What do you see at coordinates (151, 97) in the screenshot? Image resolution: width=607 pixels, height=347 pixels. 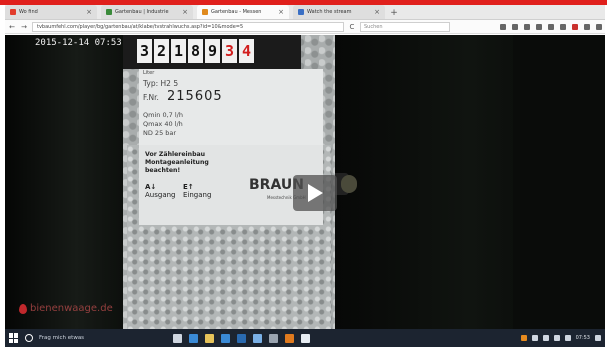 I see `label-fnr-prefix: F.Nr.` at bounding box center [151, 97].